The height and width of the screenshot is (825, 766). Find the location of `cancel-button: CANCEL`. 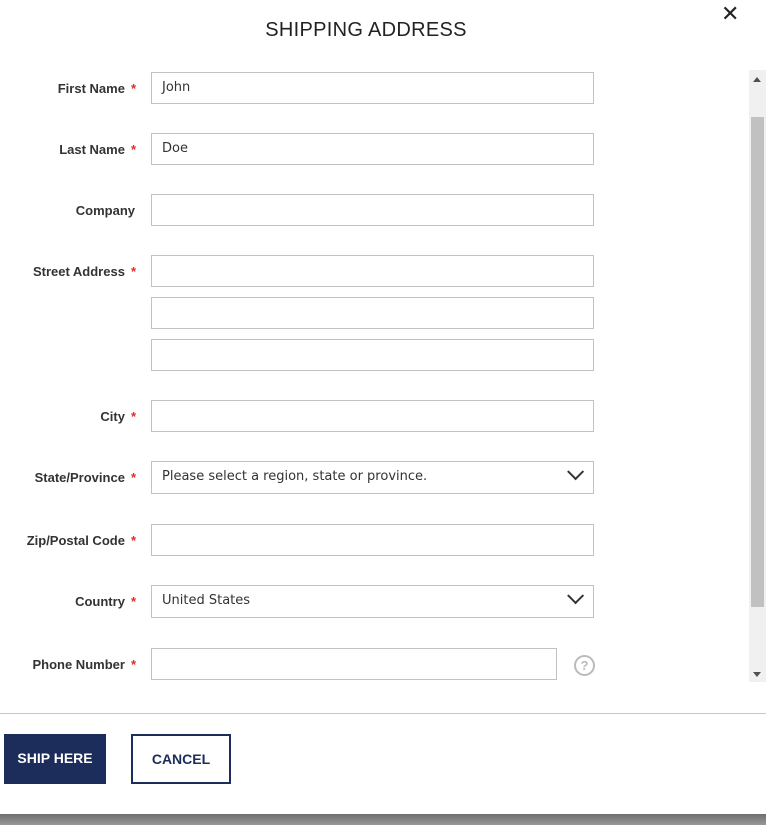

cancel-button: CANCEL is located at coordinates (181, 759).